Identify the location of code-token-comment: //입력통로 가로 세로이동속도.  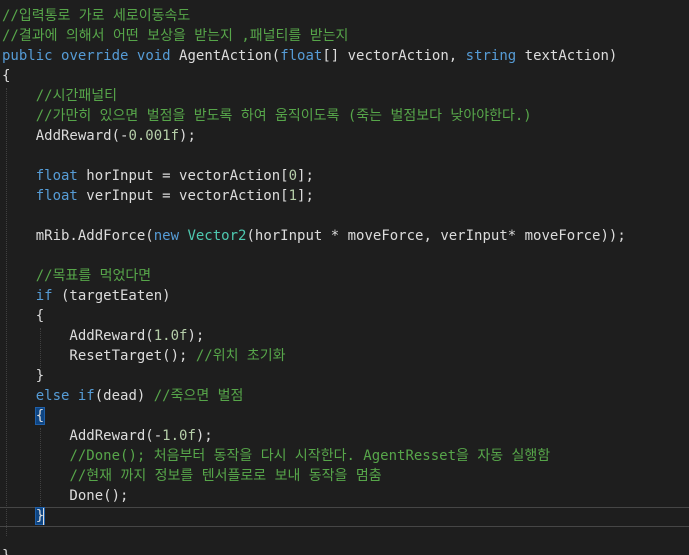
(96, 16).